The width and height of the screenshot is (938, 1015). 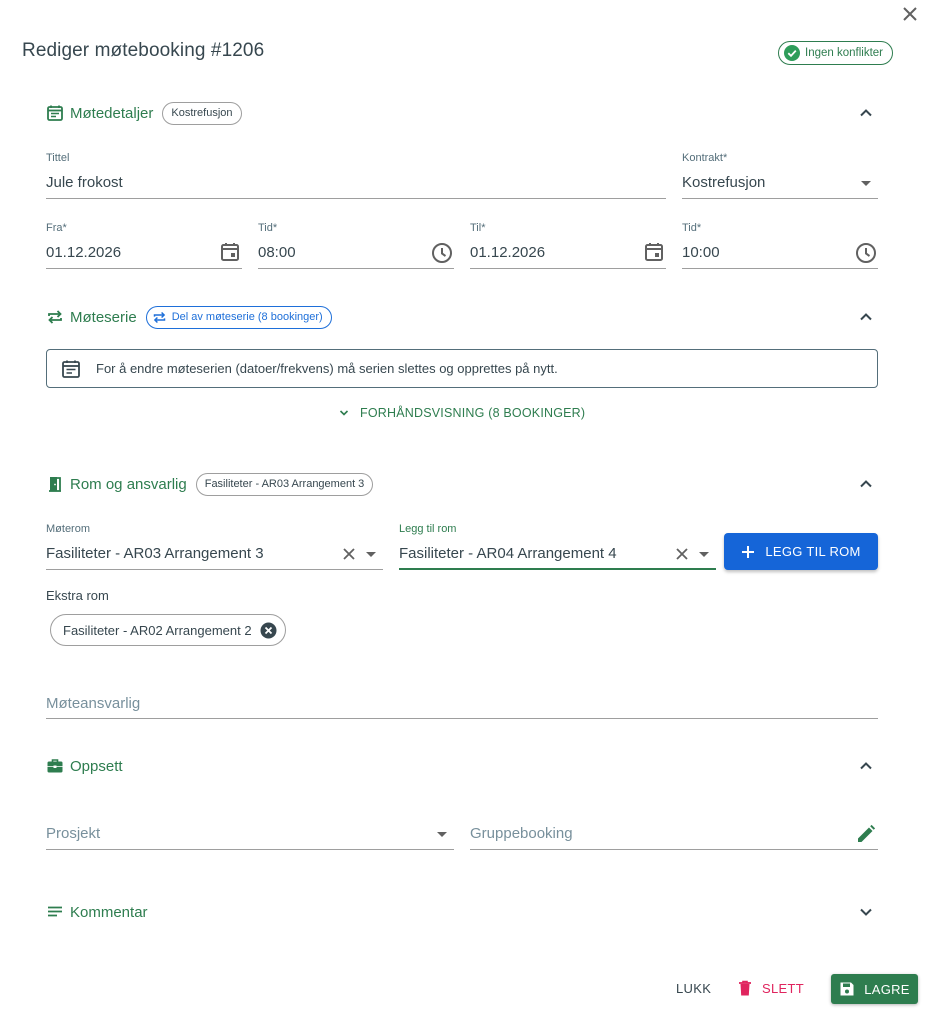 What do you see at coordinates (144, 268) in the screenshot?
I see `from-date-underline` at bounding box center [144, 268].